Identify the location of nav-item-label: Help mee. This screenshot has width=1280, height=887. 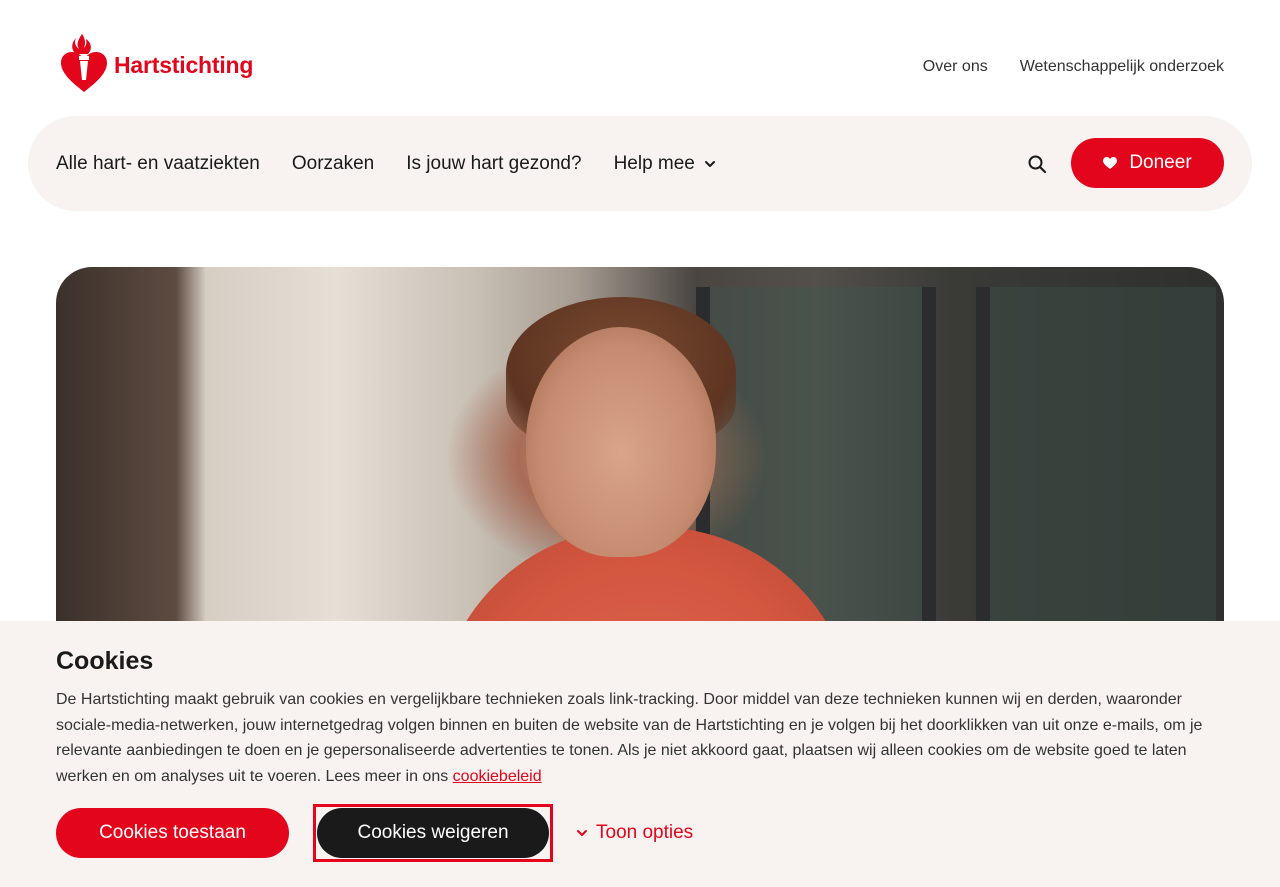
(654, 163).